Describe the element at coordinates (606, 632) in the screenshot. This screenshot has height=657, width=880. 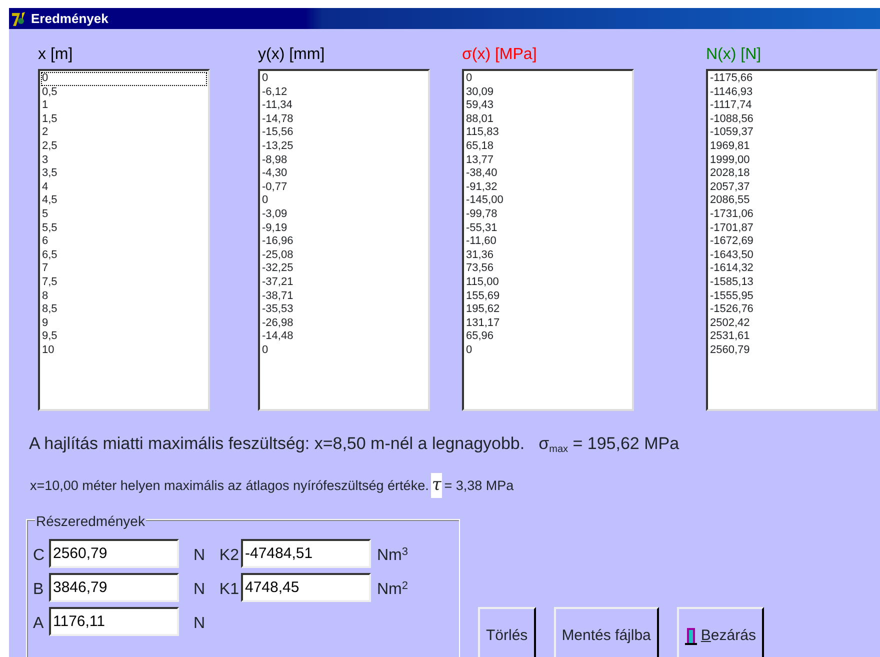
I see `action-button: Mentés fájlba` at that location.